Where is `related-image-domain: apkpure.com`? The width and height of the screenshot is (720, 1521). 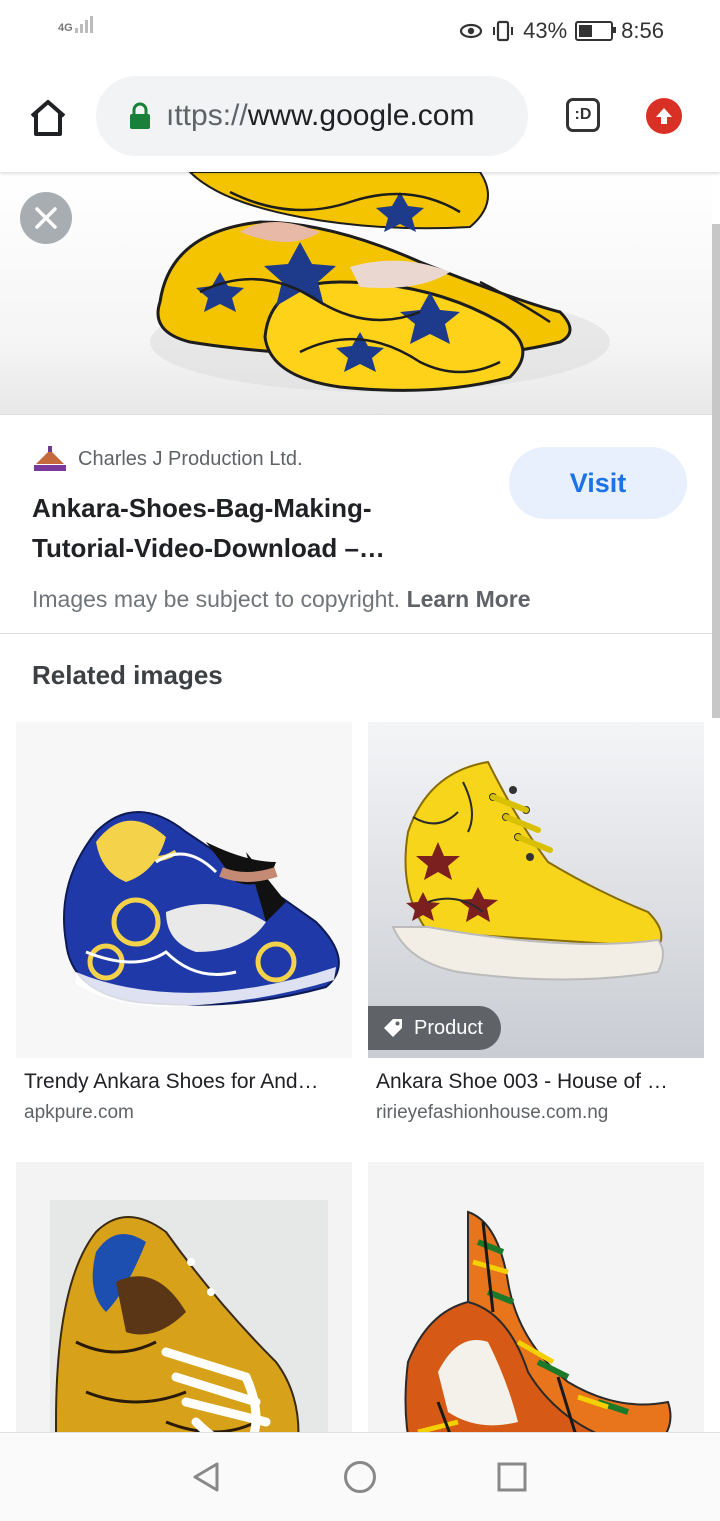
related-image-domain: apkpure.com is located at coordinates (79, 1112).